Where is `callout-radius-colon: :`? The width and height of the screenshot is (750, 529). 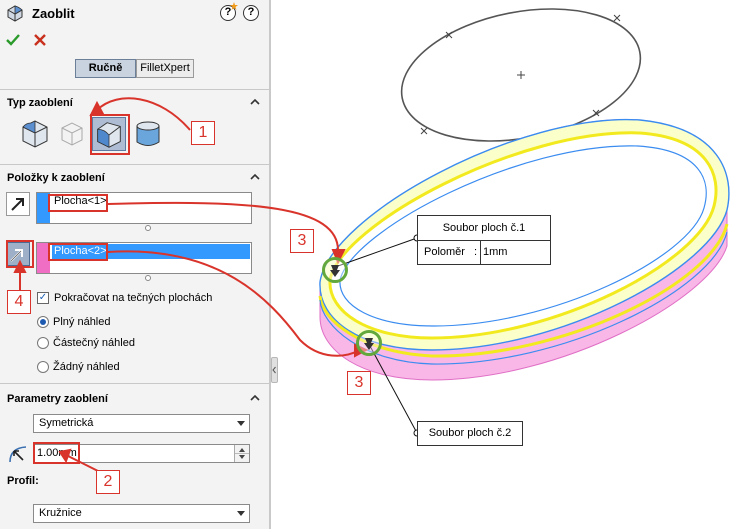
callout-radius-colon: : is located at coordinates (476, 252).